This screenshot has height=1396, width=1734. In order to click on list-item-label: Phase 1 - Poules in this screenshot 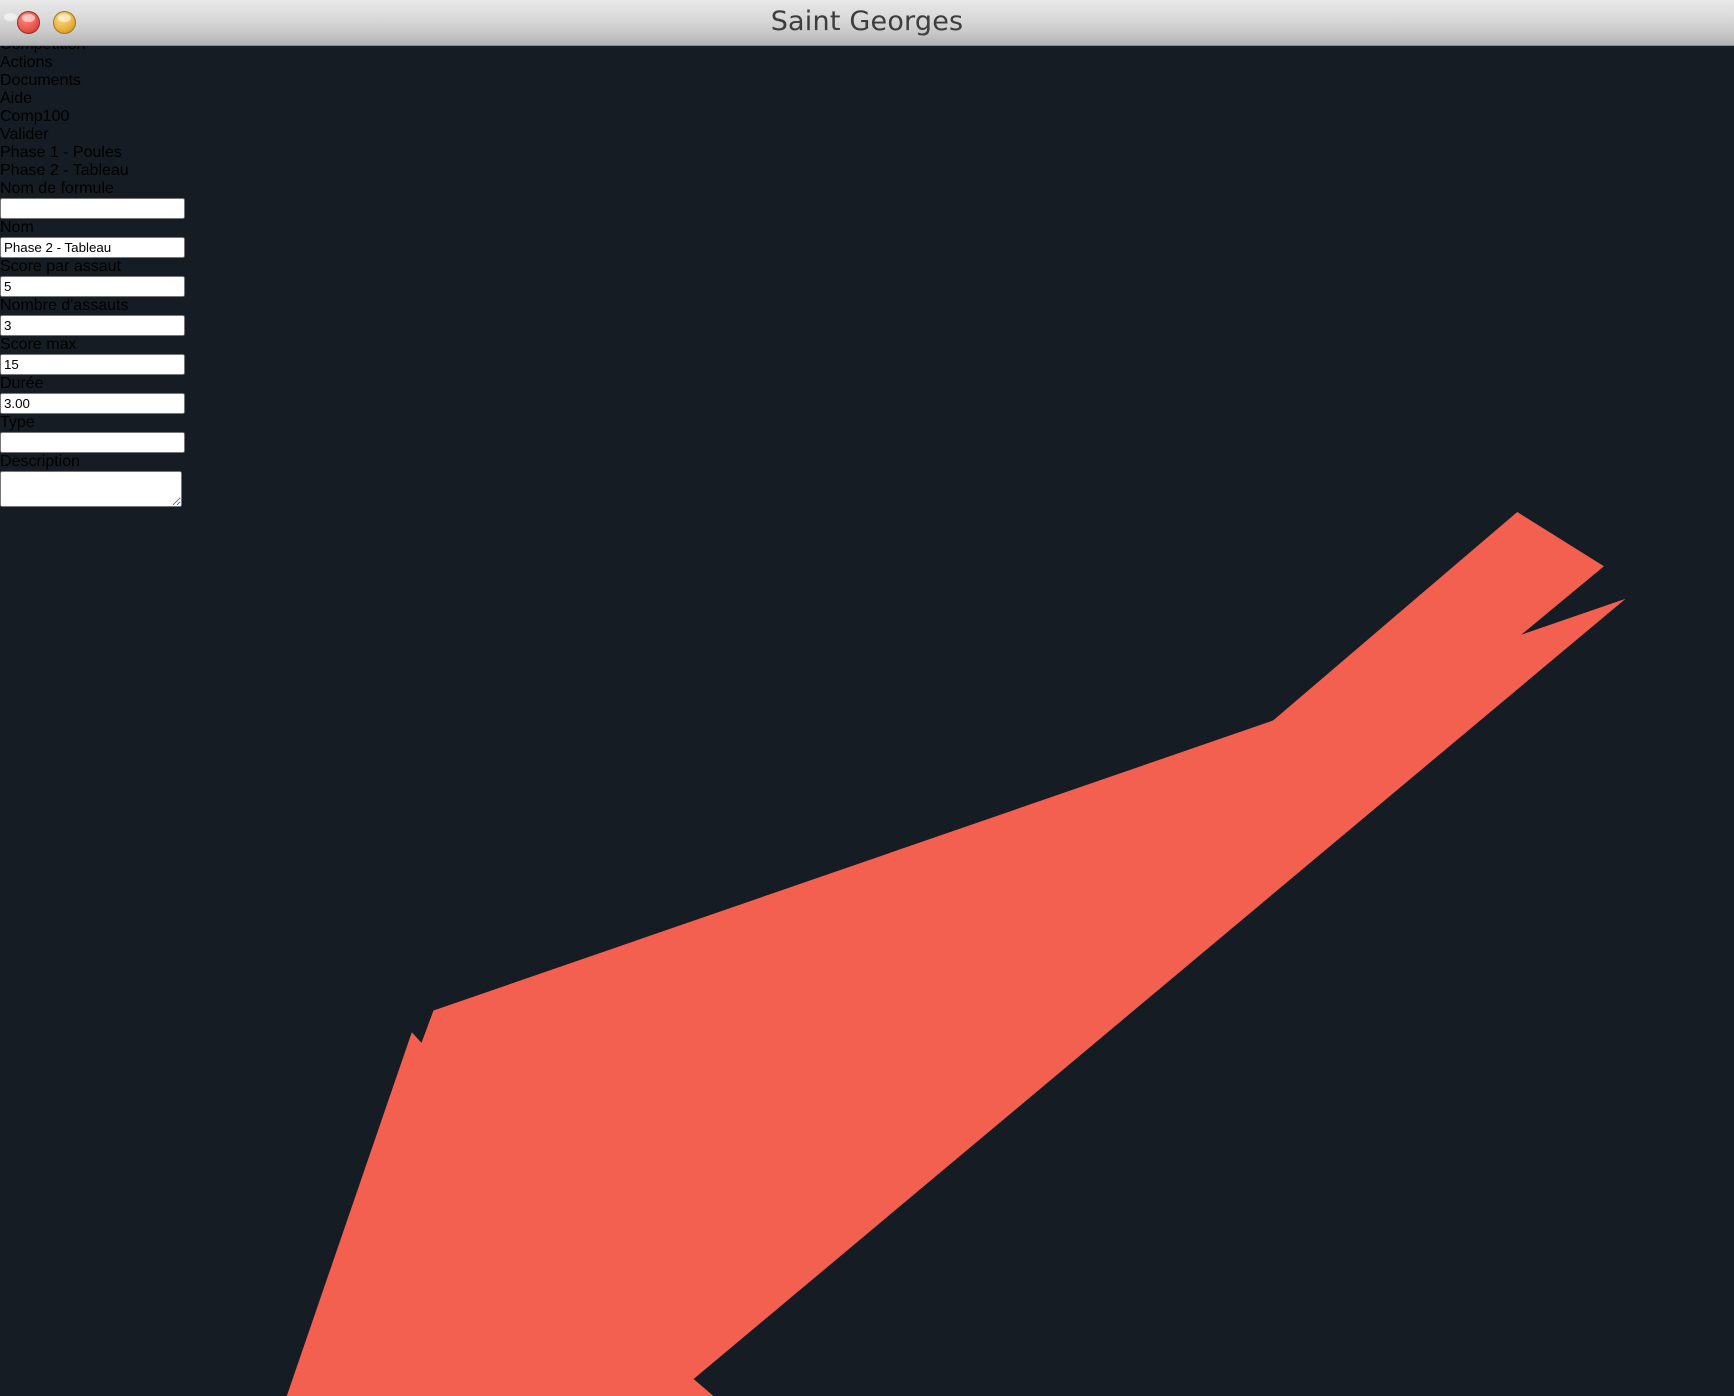, I will do `click(61, 152)`.